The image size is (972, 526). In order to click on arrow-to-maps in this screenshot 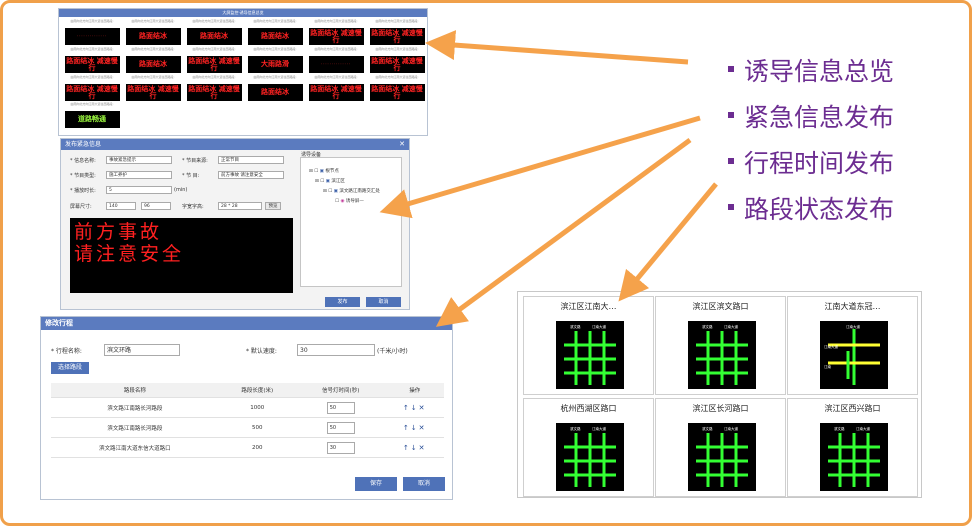, I will do `click(668, 242)`.